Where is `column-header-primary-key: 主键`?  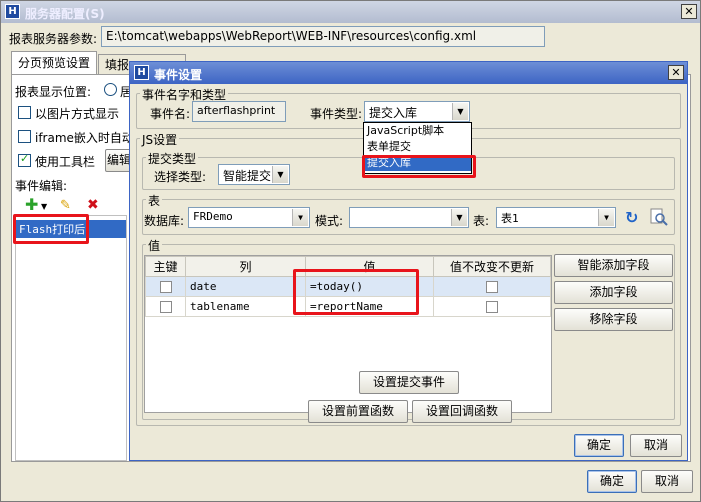 column-header-primary-key: 主键 is located at coordinates (165, 266).